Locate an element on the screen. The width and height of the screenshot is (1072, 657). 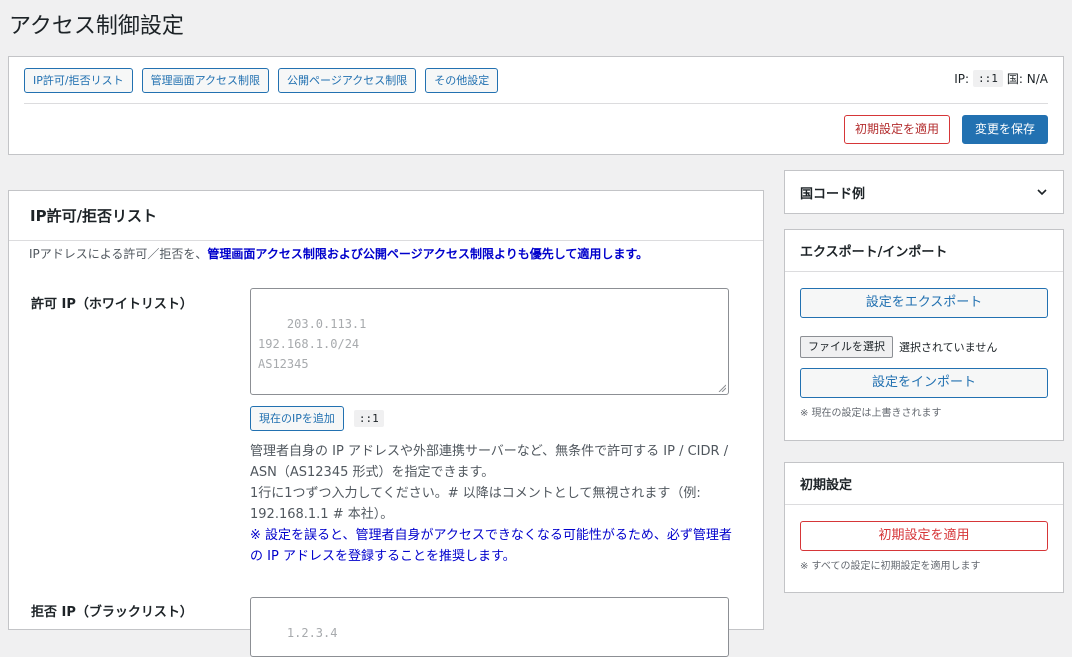
import-note: ※ 現在の設定は上書きされます is located at coordinates (871, 413).